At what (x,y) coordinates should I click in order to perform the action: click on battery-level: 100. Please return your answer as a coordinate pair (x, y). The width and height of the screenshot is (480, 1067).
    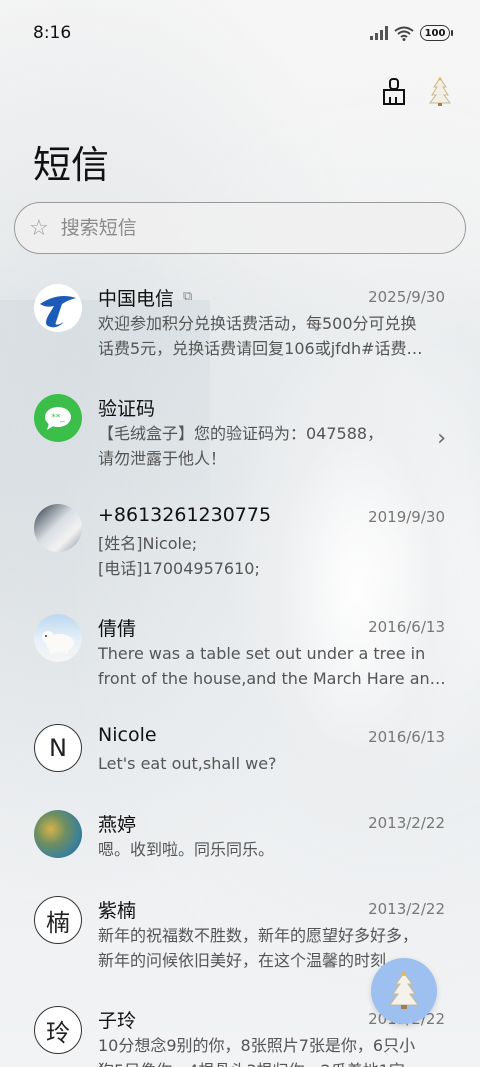
    Looking at the image, I should click on (435, 33).